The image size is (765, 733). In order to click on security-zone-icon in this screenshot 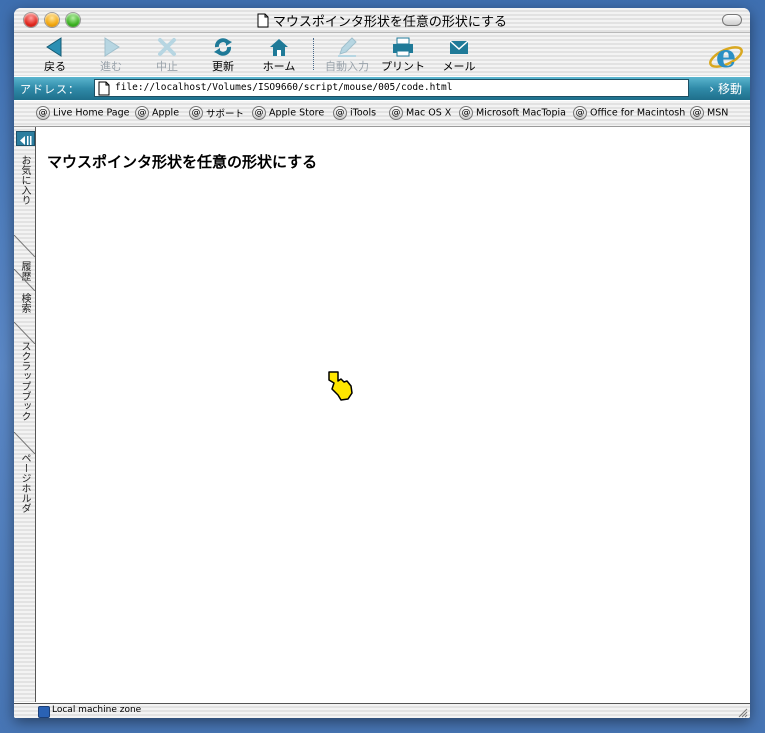, I will do `click(44, 712)`.